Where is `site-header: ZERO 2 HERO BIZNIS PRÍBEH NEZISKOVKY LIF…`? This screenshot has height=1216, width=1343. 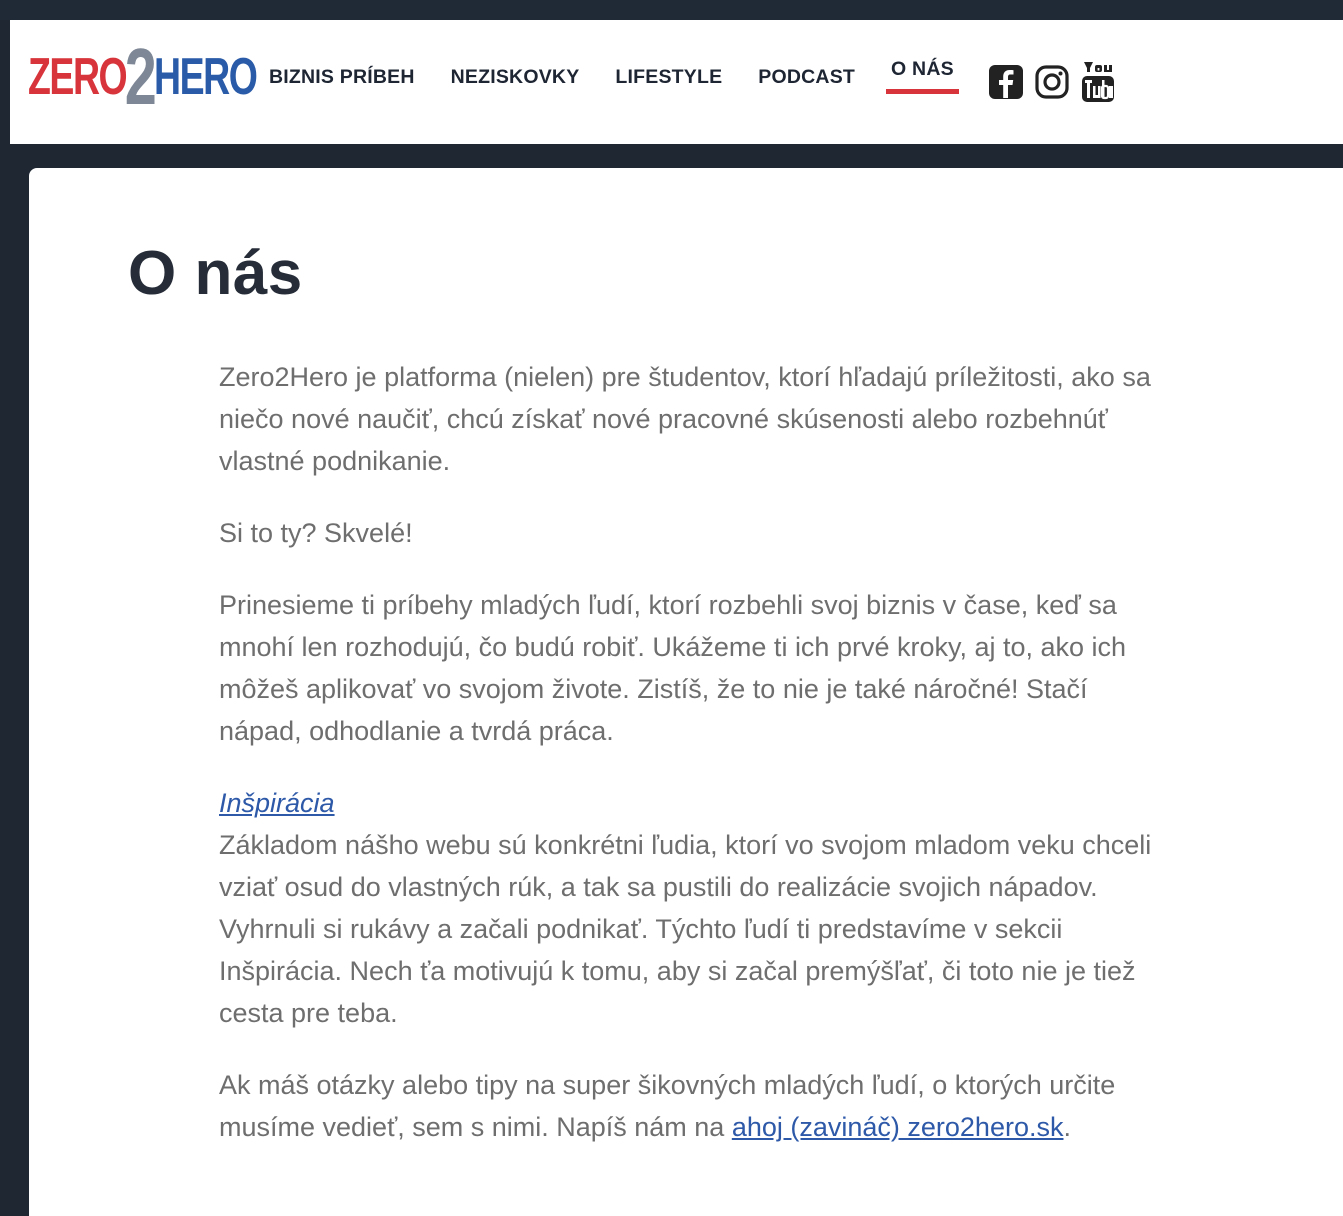
site-header: ZERO 2 HERO BIZNIS PRÍBEH NEZISKOVKY LIF… is located at coordinates (676, 82).